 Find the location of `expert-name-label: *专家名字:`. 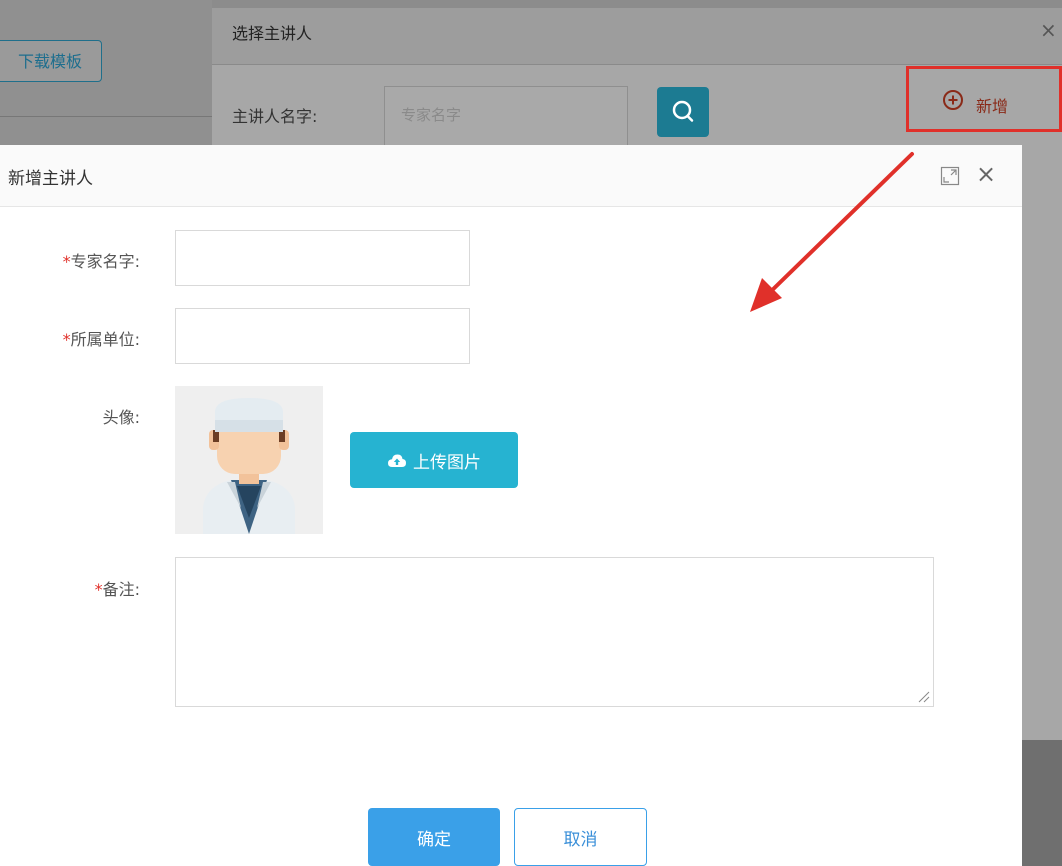

expert-name-label: *专家名字: is located at coordinates (101, 261).